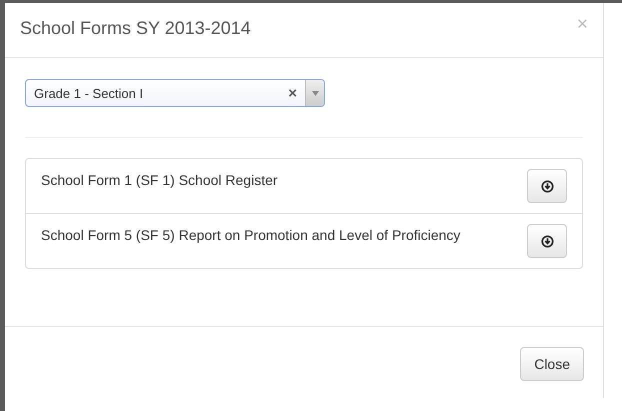 The image size is (622, 411). Describe the element at coordinates (296, 93) in the screenshot. I see `clear-icon: ×` at that location.